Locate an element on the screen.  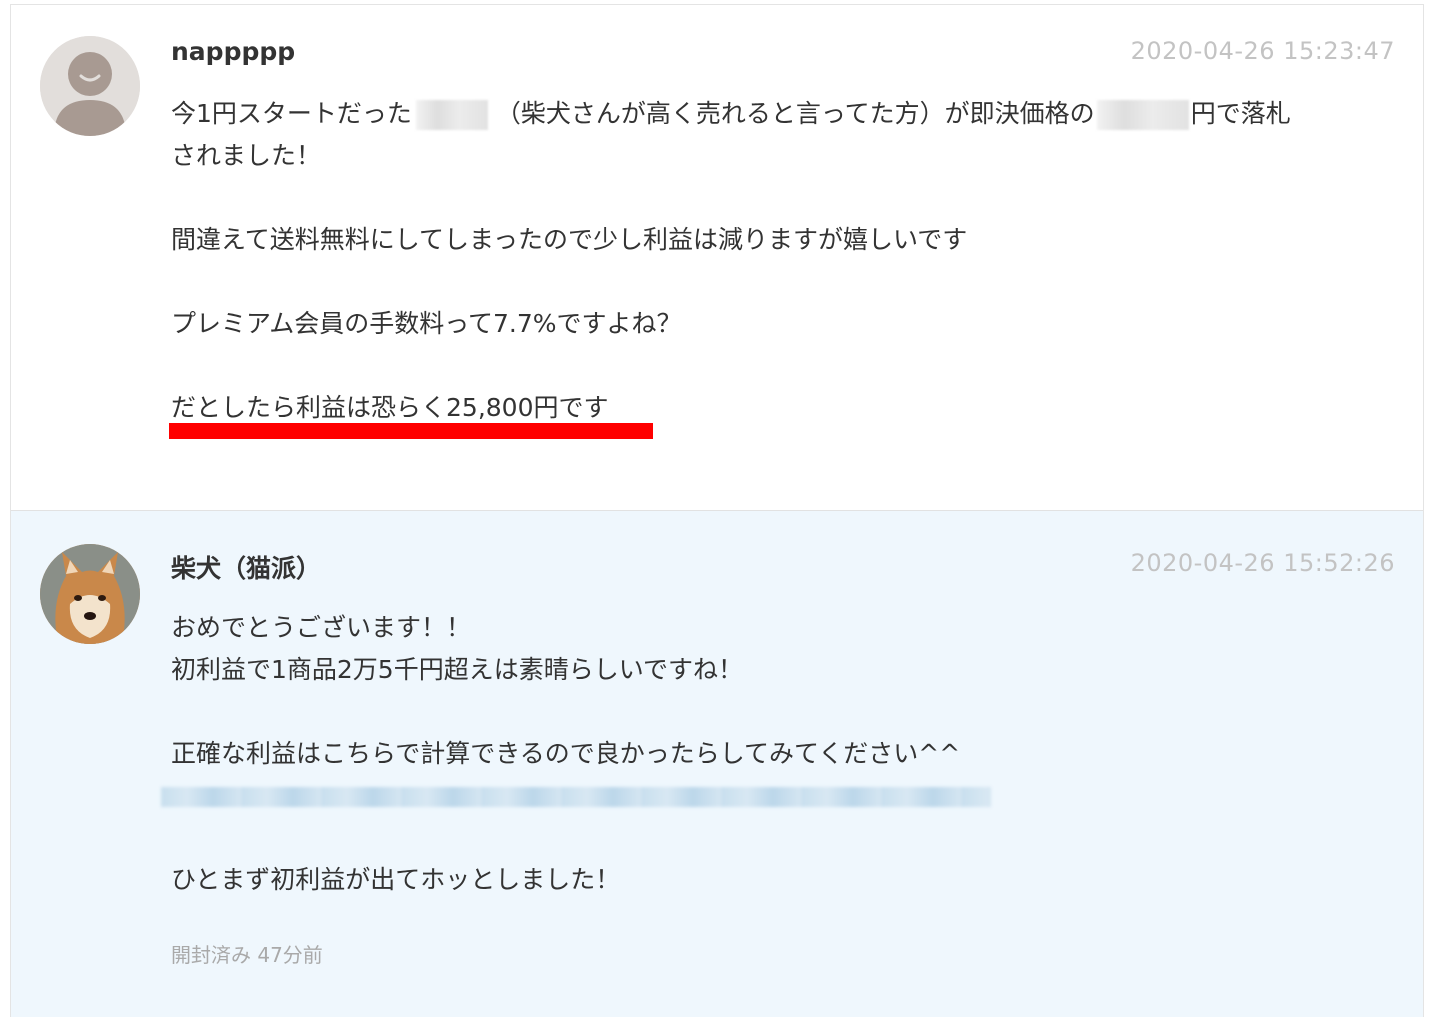
read-status: 開封済み 47分前 is located at coordinates (247, 955).